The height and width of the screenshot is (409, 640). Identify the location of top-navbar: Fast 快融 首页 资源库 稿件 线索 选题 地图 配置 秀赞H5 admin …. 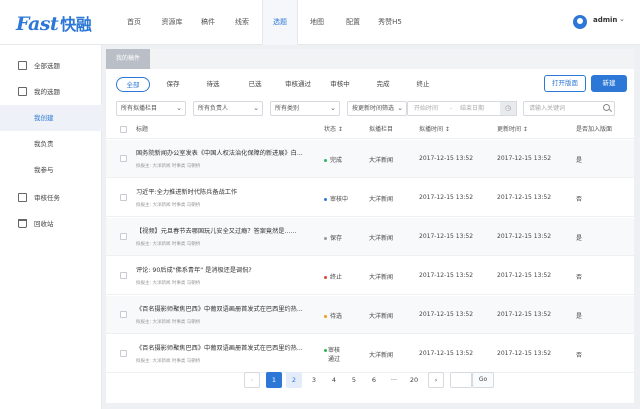
(320, 22).